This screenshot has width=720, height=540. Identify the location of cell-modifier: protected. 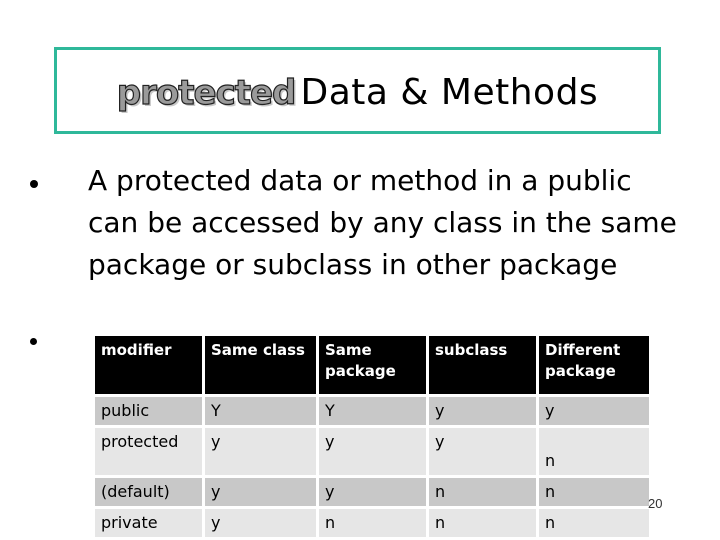
(148, 451).